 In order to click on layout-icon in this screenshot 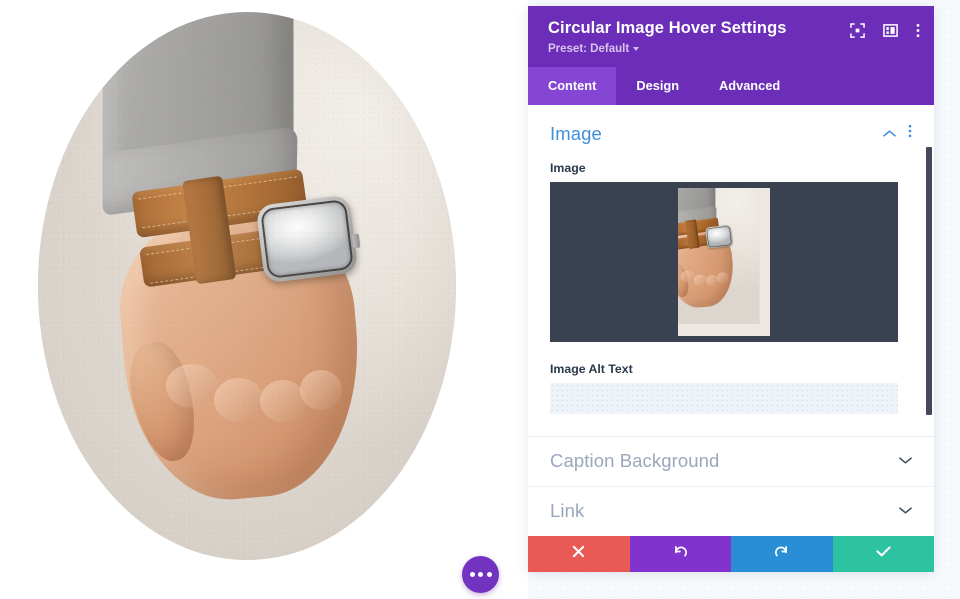, I will do `click(890, 30)`.